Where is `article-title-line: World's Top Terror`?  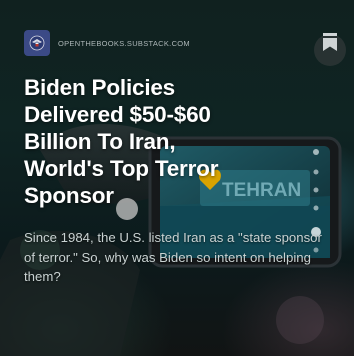
article-title-line: World's Top Terror is located at coordinates (121, 168).